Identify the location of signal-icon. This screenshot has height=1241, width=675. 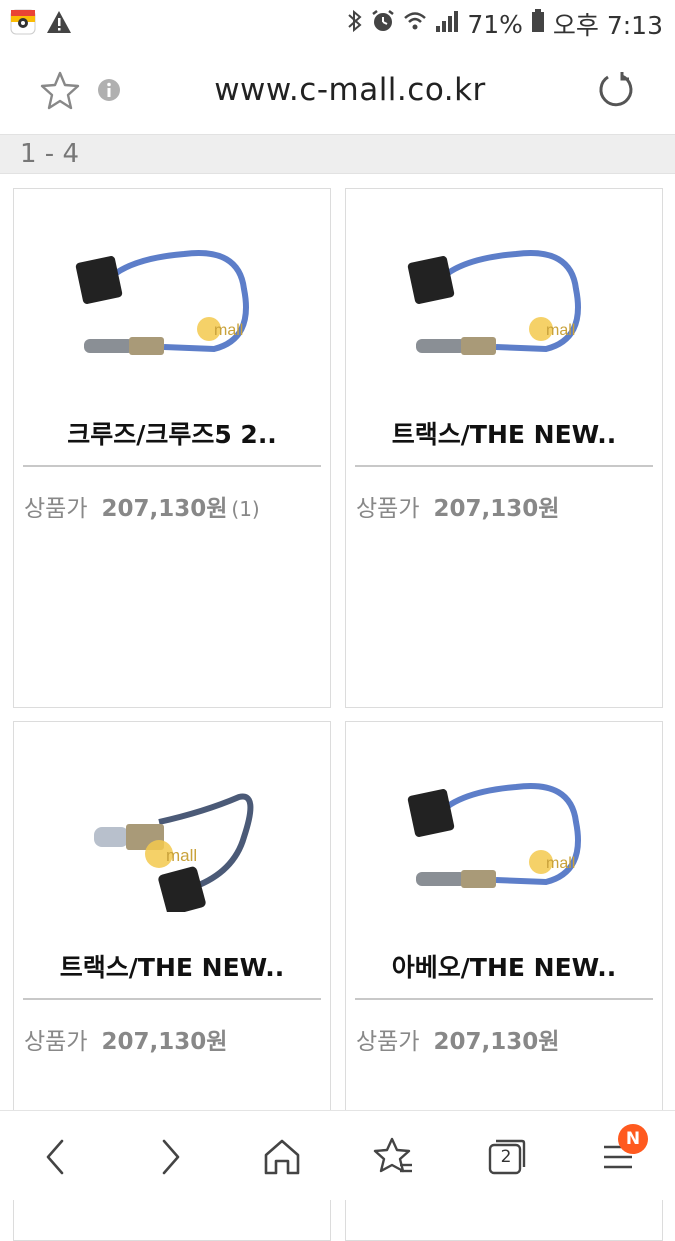
(447, 24).